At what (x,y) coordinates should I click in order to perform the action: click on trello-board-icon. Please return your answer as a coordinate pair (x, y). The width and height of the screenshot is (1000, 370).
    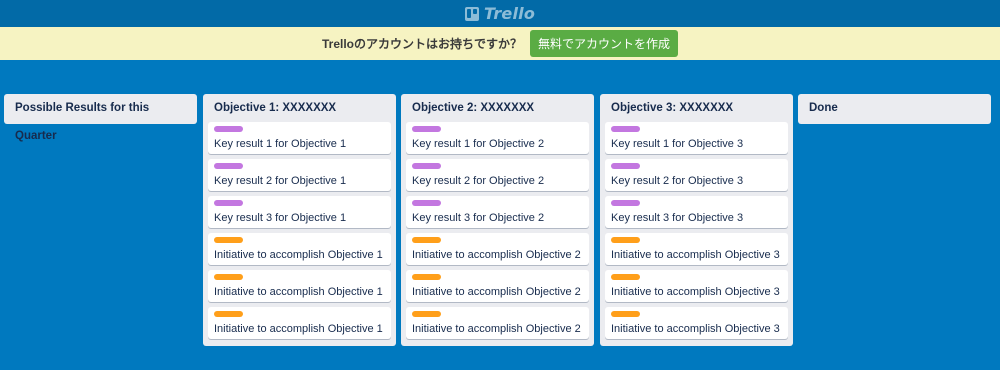
    Looking at the image, I should click on (471, 13).